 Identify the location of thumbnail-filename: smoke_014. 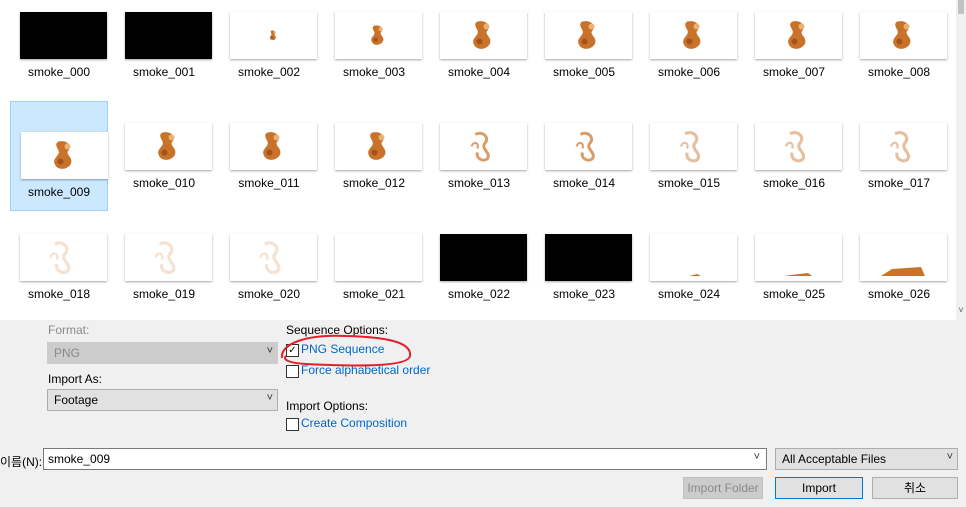
(584, 183).